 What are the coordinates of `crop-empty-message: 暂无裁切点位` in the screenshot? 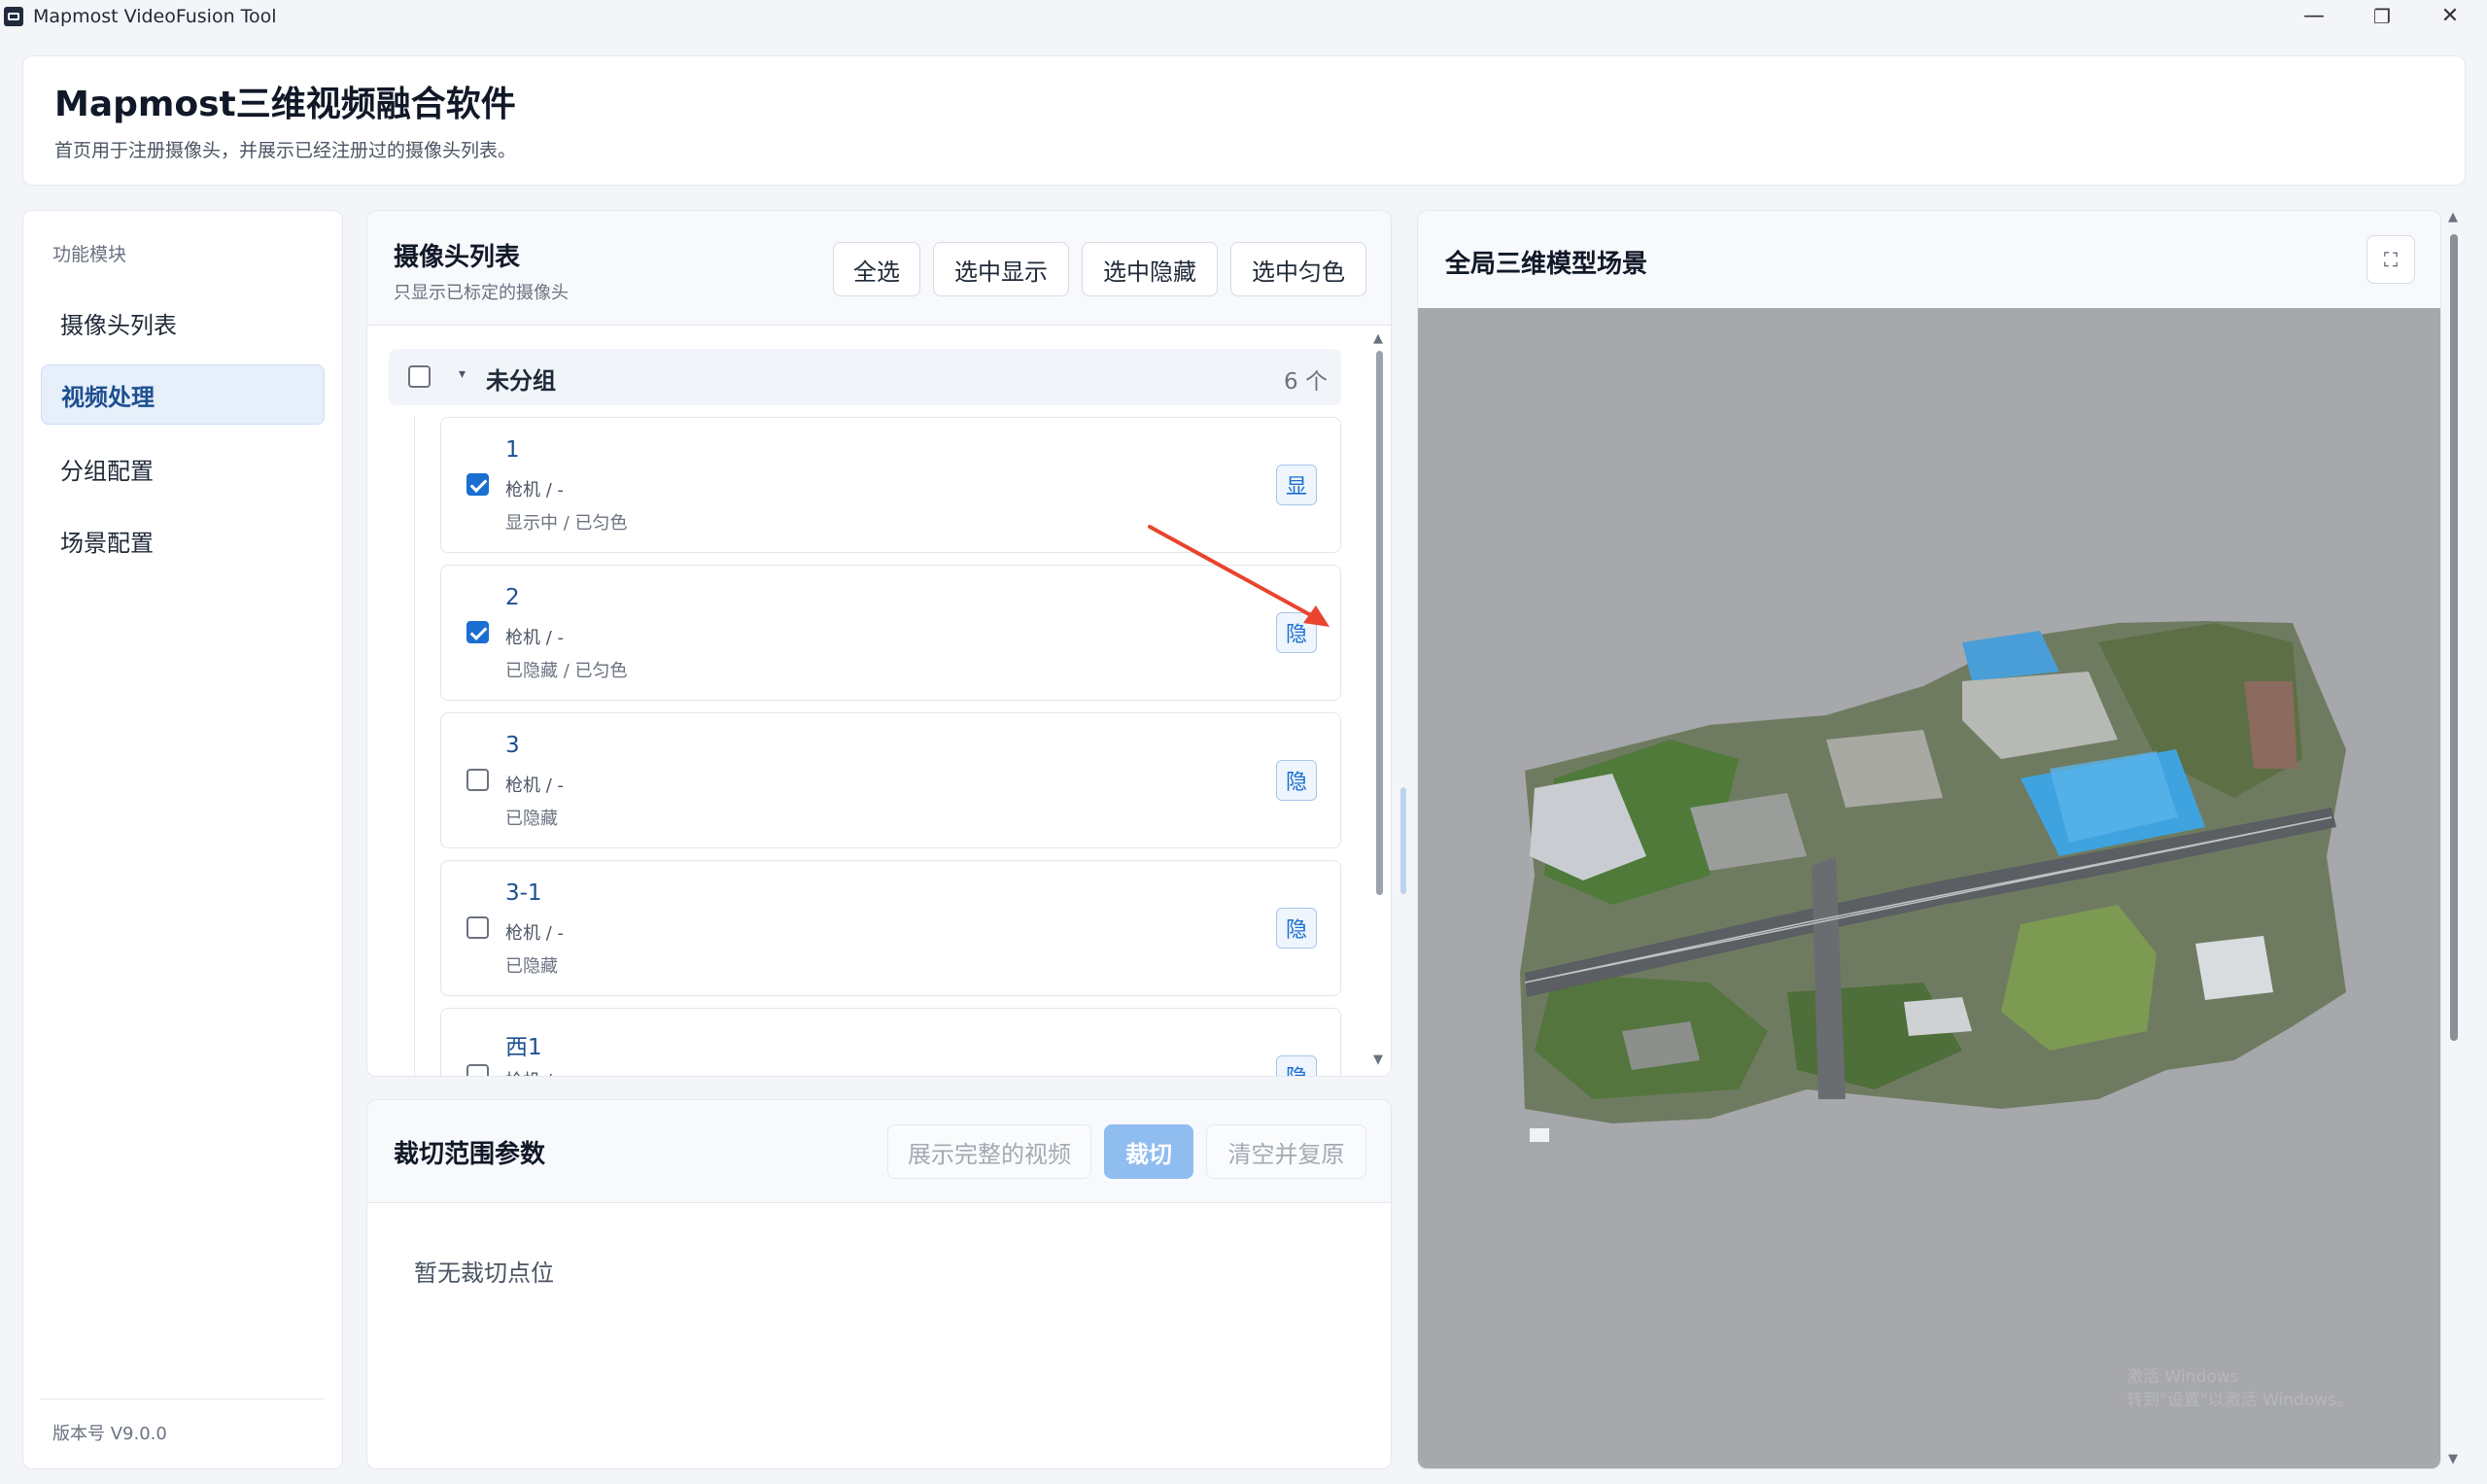 It's located at (484, 1273).